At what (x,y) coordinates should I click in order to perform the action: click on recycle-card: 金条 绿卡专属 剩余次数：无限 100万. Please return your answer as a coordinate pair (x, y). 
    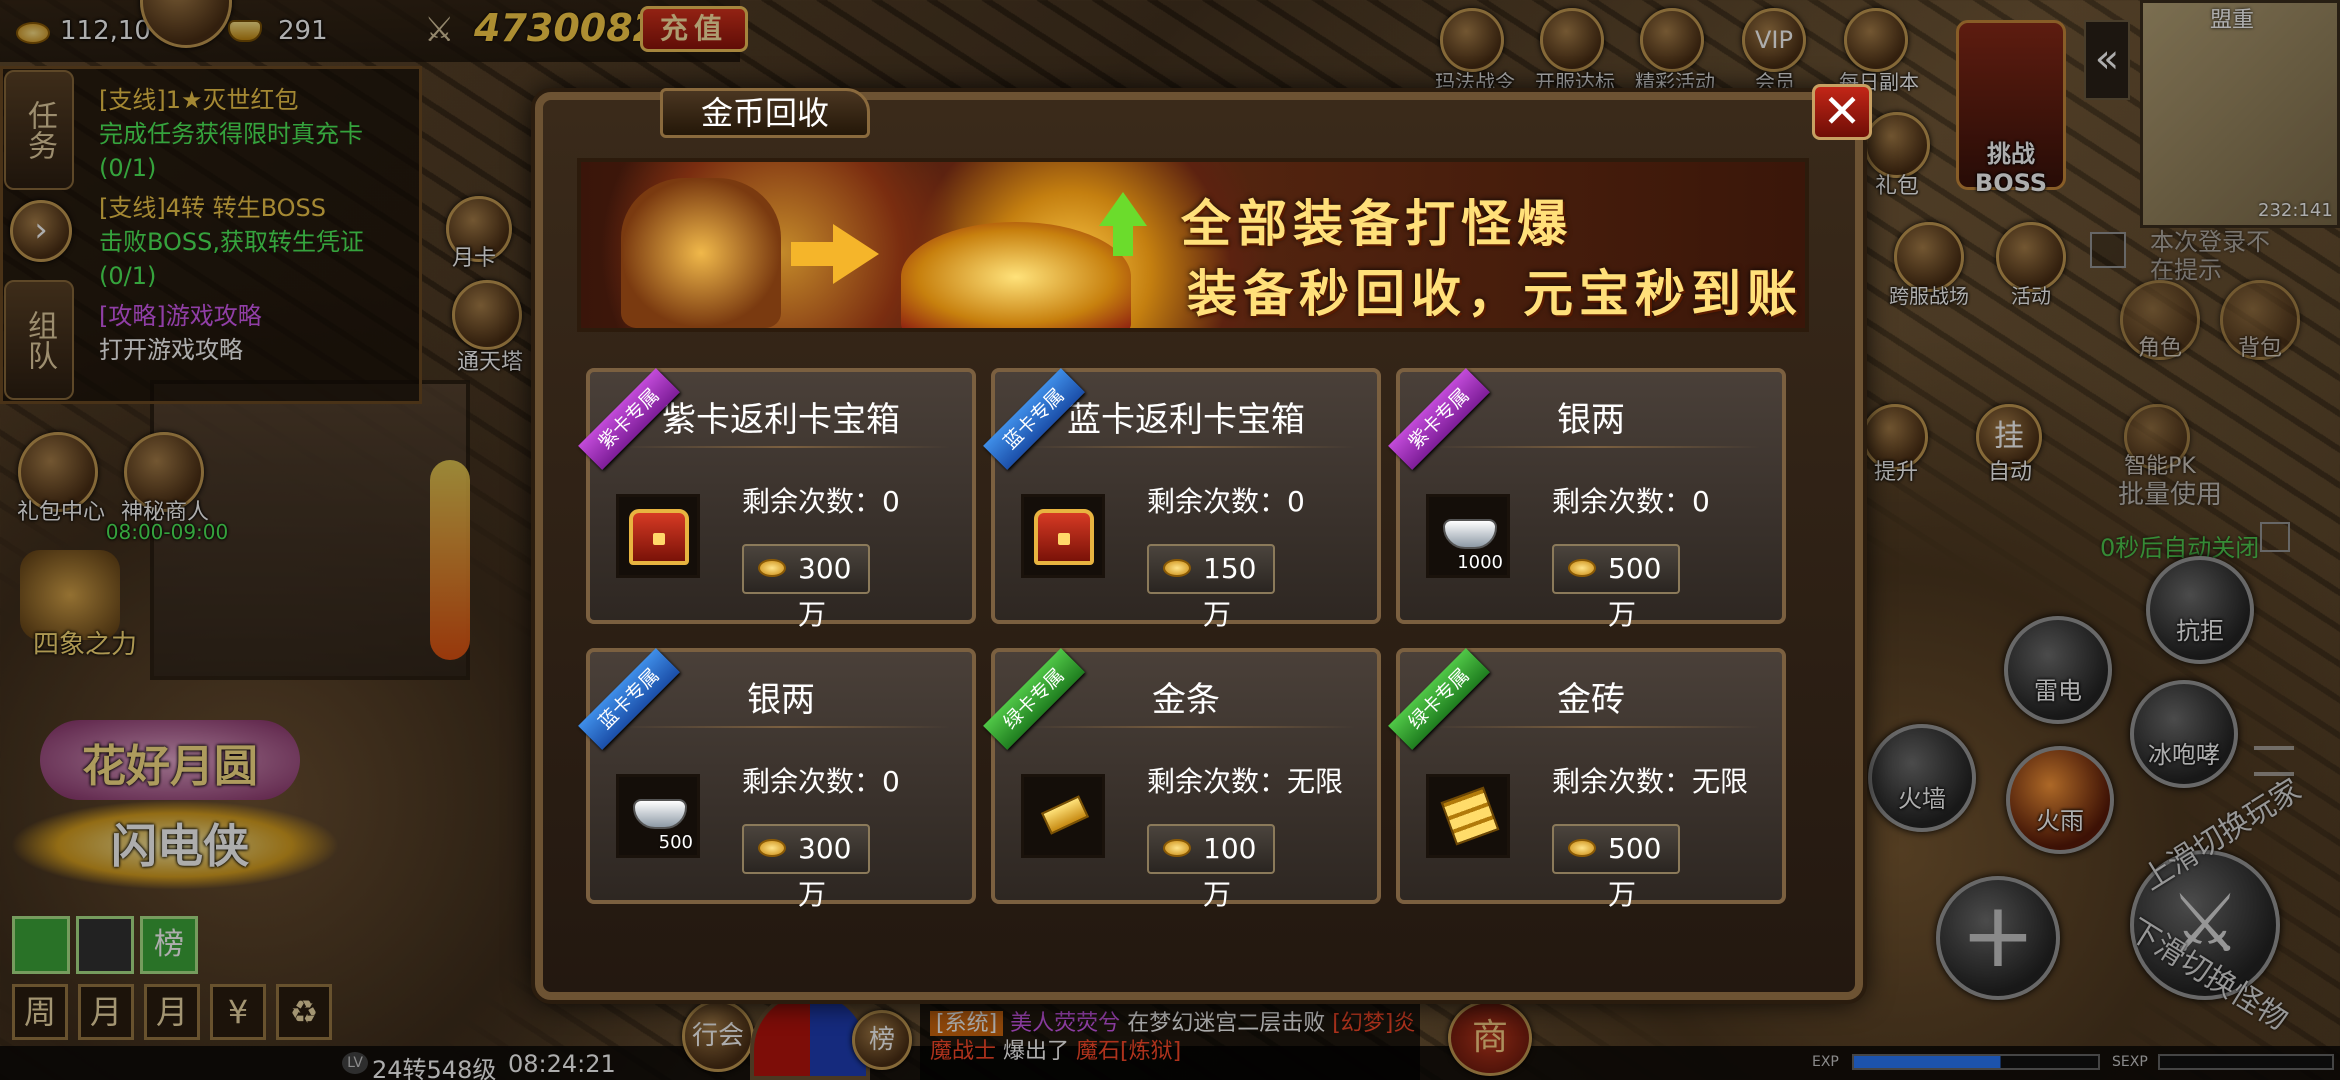
    Looking at the image, I should click on (1182, 779).